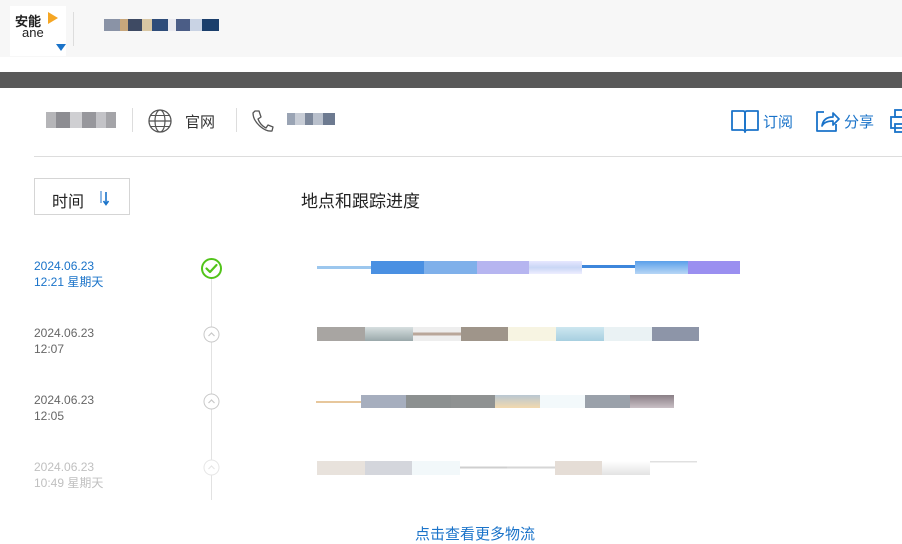  I want to click on sort-by-time-button: 时间, so click(82, 196).